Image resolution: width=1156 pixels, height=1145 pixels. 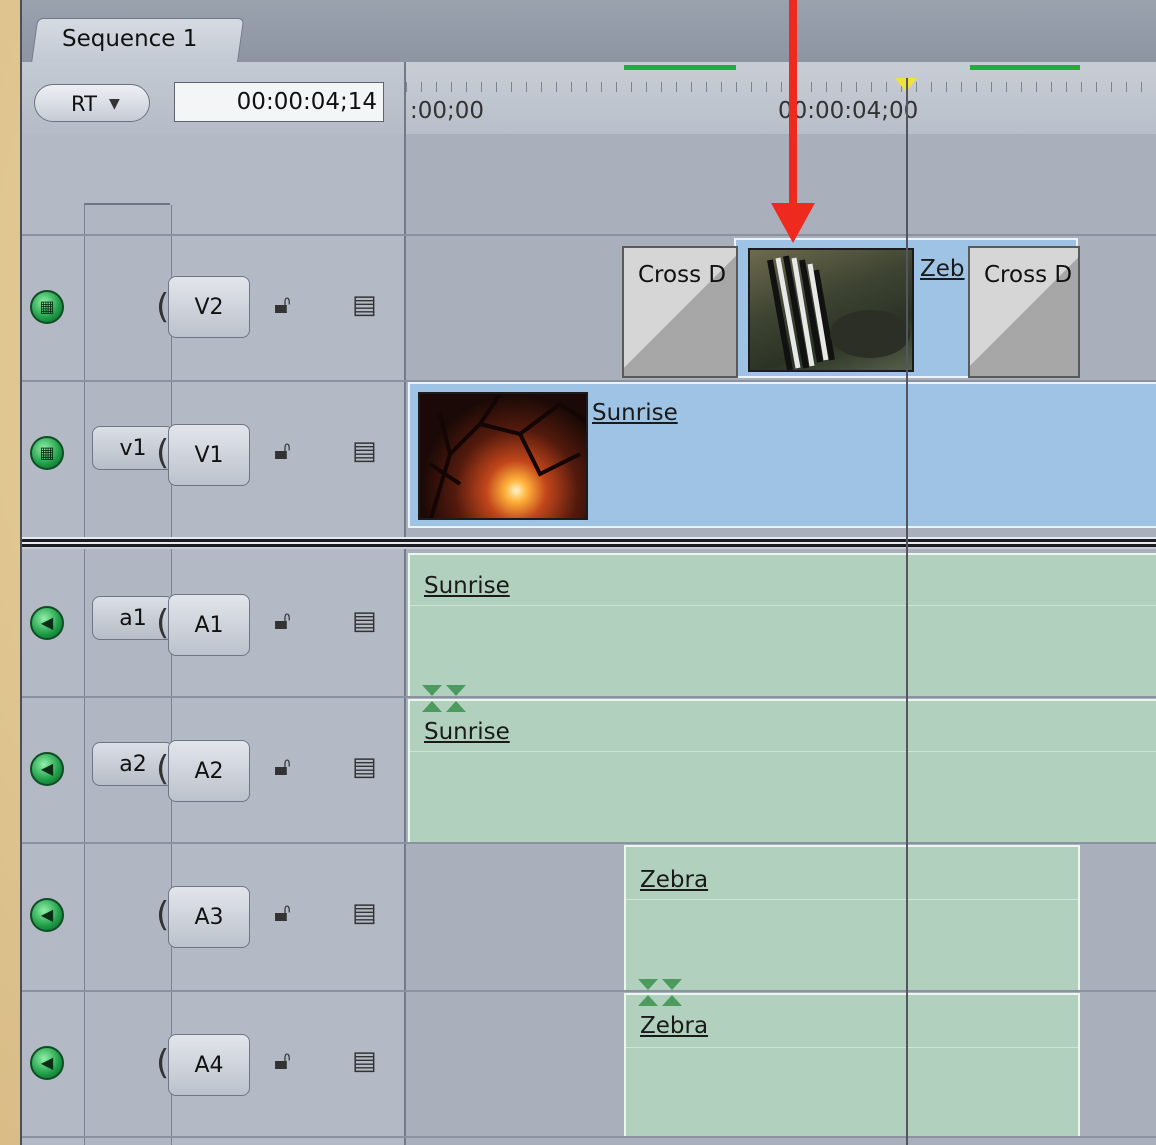 What do you see at coordinates (447, 111) in the screenshot?
I see `ruler-label-start: :00;00` at bounding box center [447, 111].